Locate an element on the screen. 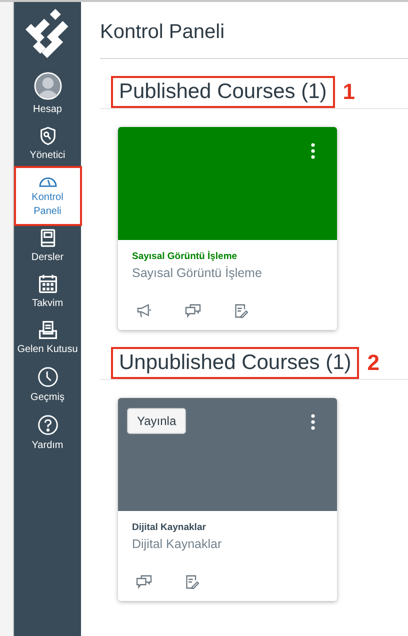  megaphone-icon is located at coordinates (144, 311).